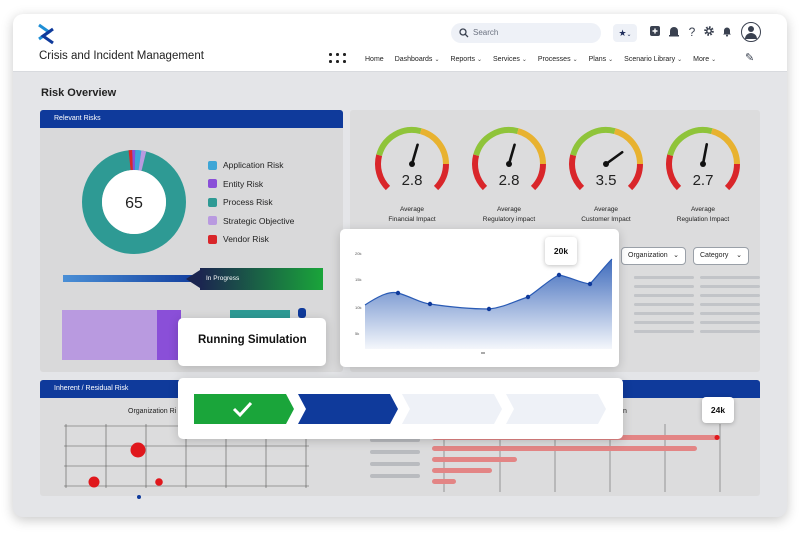 This screenshot has height=533, width=800. I want to click on legend-item: Vendor Risk, so click(251, 239).